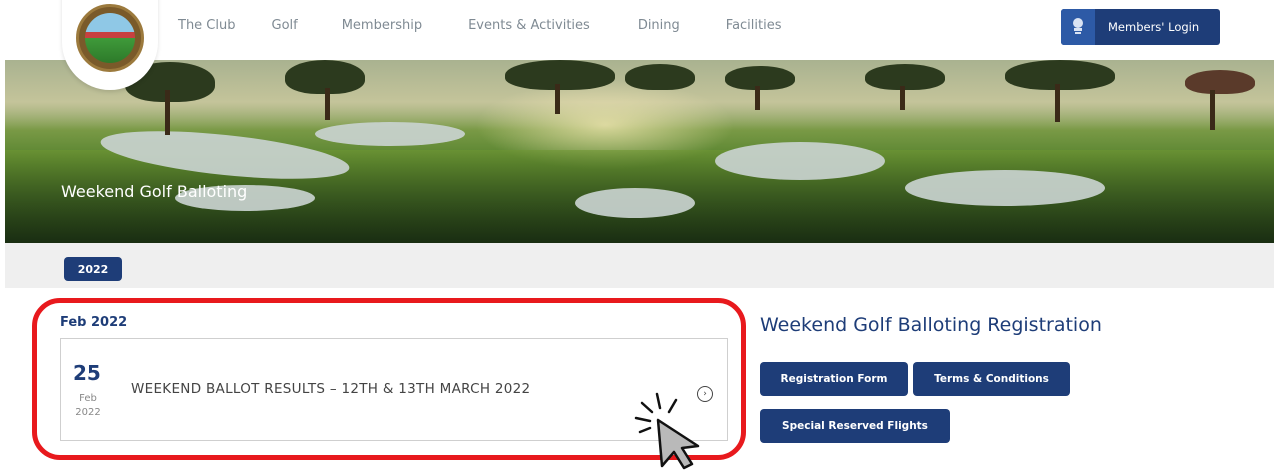 This screenshot has height=470, width=1274. What do you see at coordinates (285, 25) in the screenshot?
I see `nav-item-golf: Golf` at bounding box center [285, 25].